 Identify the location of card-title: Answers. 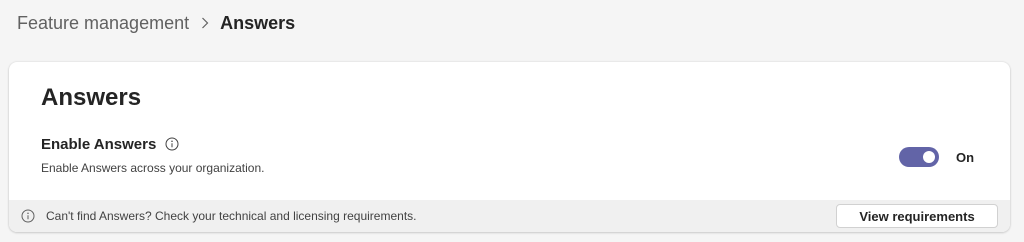
(91, 97).